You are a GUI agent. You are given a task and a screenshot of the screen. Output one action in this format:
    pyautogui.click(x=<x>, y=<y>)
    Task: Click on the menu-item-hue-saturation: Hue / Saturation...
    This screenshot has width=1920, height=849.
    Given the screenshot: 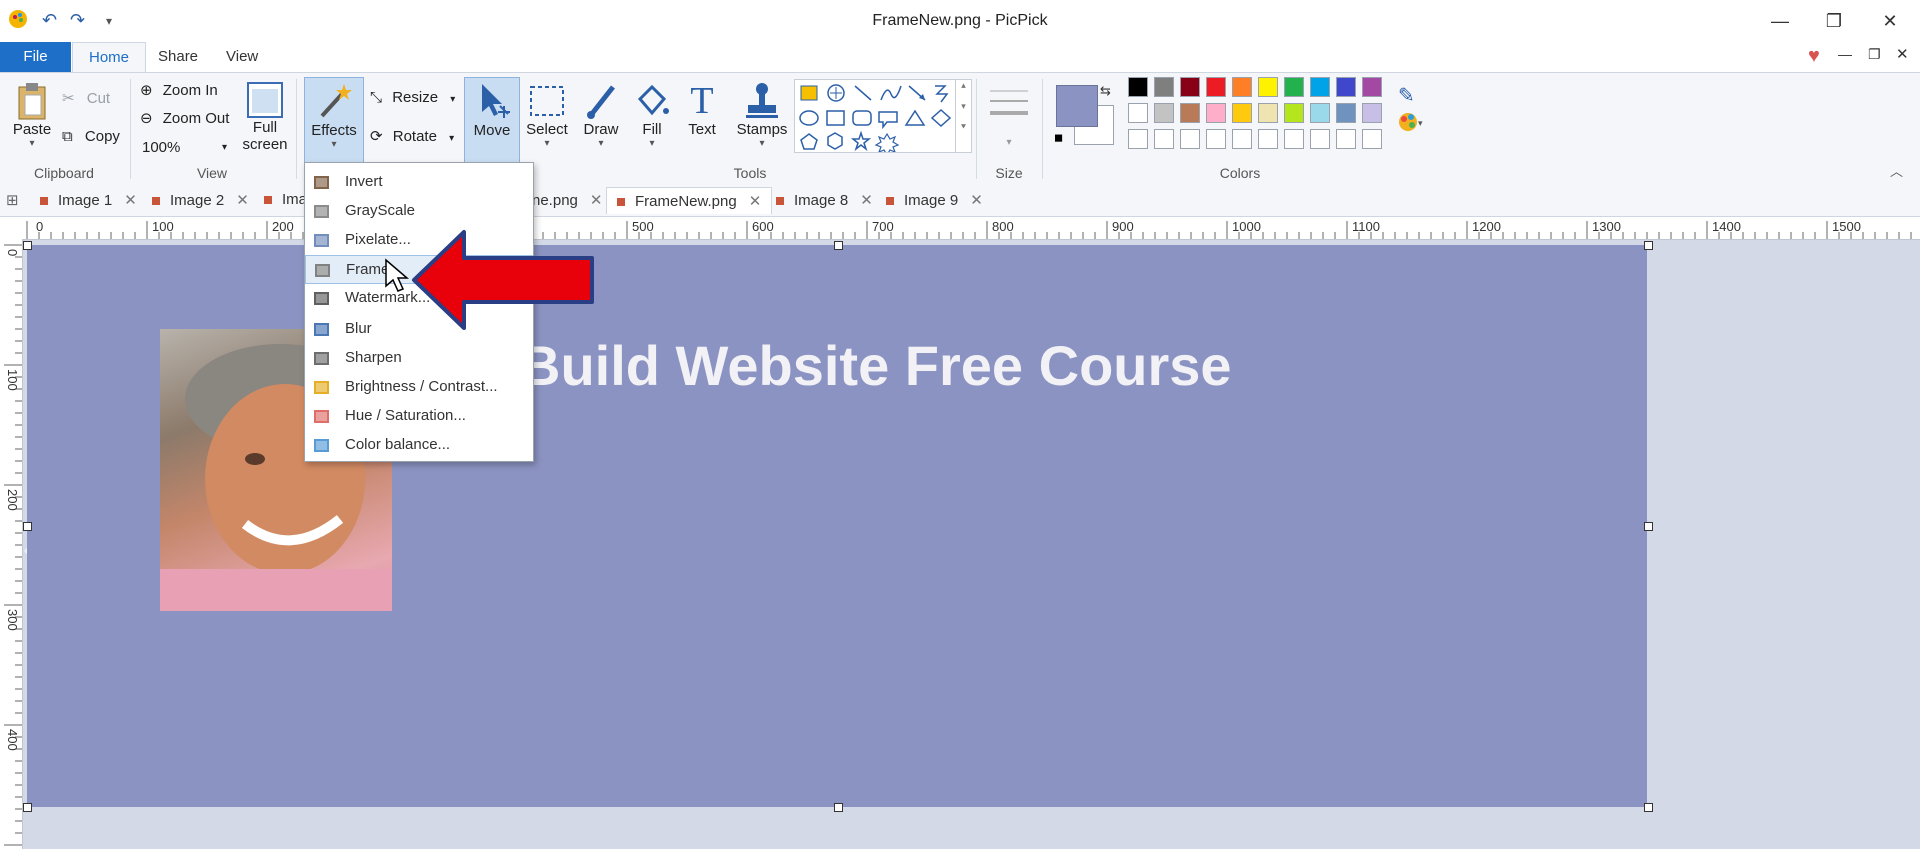 What is the action you would take?
    pyautogui.click(x=419, y=416)
    